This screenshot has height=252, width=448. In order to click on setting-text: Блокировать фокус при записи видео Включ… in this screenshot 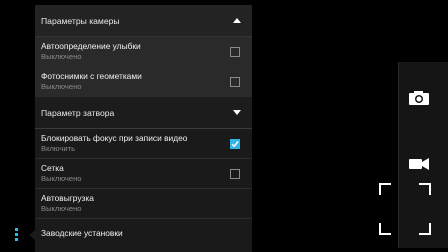, I will do `click(114, 143)`.